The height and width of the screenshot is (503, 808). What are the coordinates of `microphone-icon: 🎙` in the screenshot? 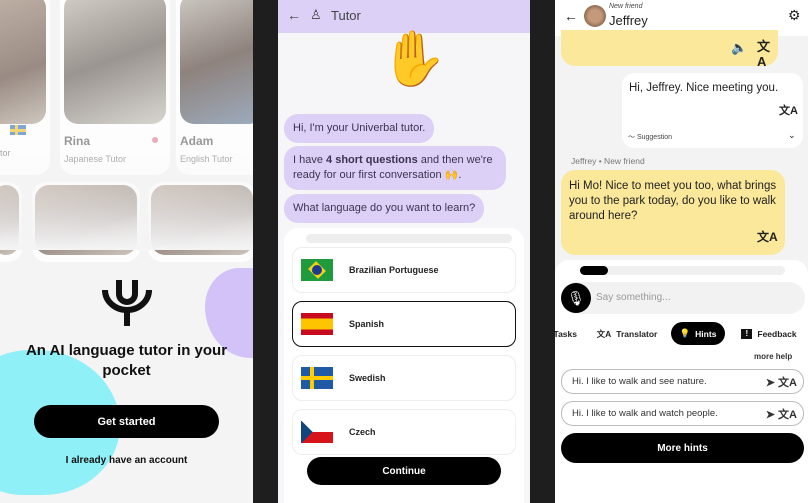 It's located at (576, 298).